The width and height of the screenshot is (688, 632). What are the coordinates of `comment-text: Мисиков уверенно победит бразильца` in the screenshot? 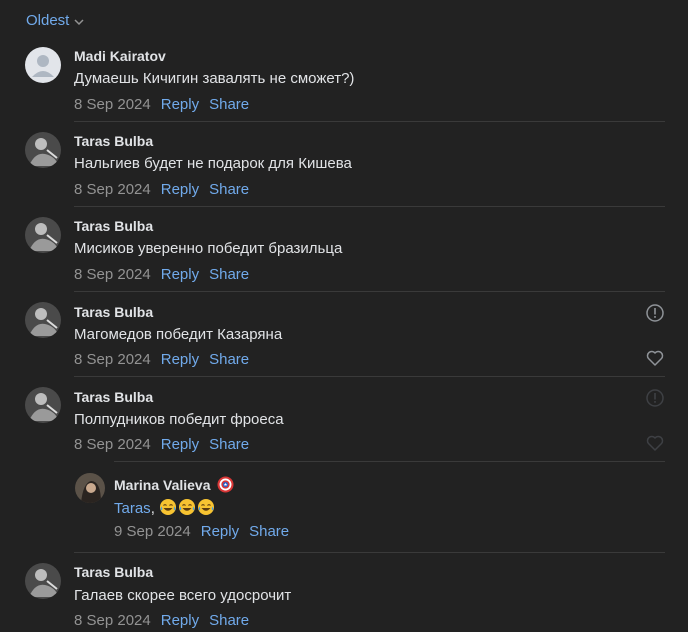 It's located at (208, 248).